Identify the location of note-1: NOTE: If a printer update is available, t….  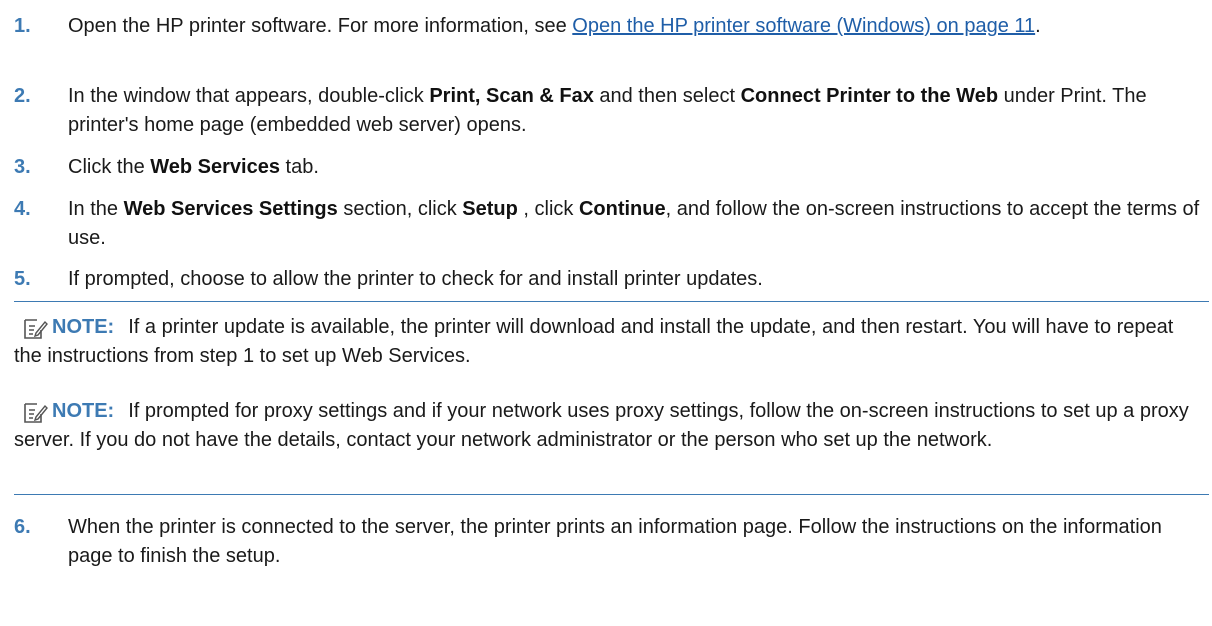
(607, 342).